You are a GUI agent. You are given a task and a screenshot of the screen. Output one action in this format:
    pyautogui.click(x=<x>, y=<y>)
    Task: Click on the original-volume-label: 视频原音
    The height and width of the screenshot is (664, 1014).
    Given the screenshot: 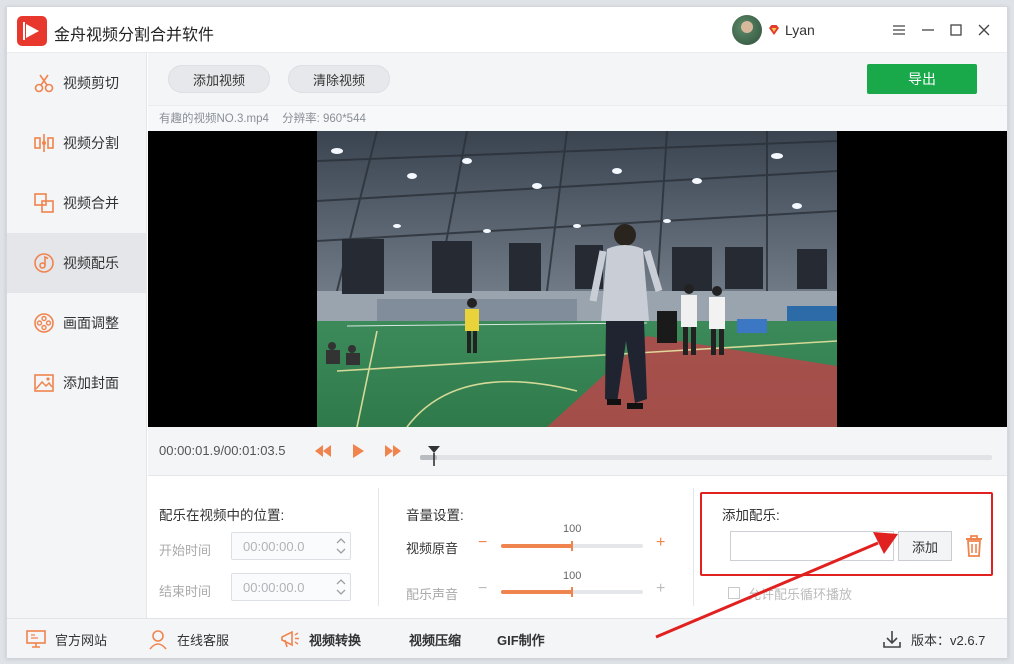 What is the action you would take?
    pyautogui.click(x=432, y=548)
    